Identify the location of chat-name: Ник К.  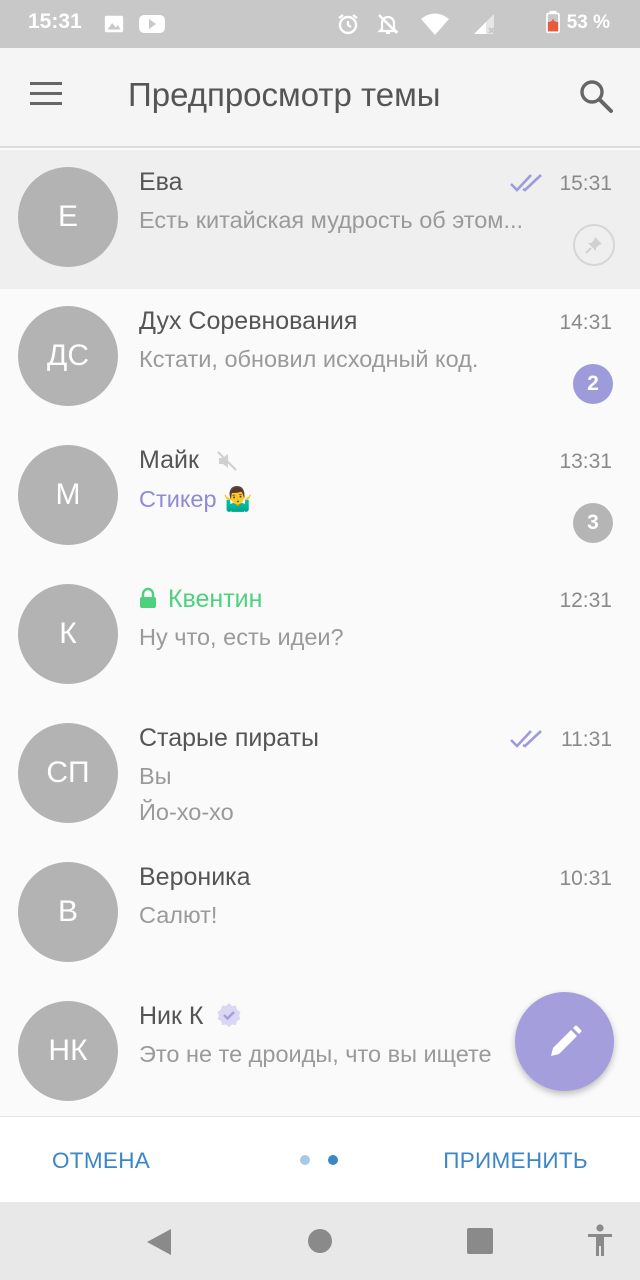
(171, 1016).